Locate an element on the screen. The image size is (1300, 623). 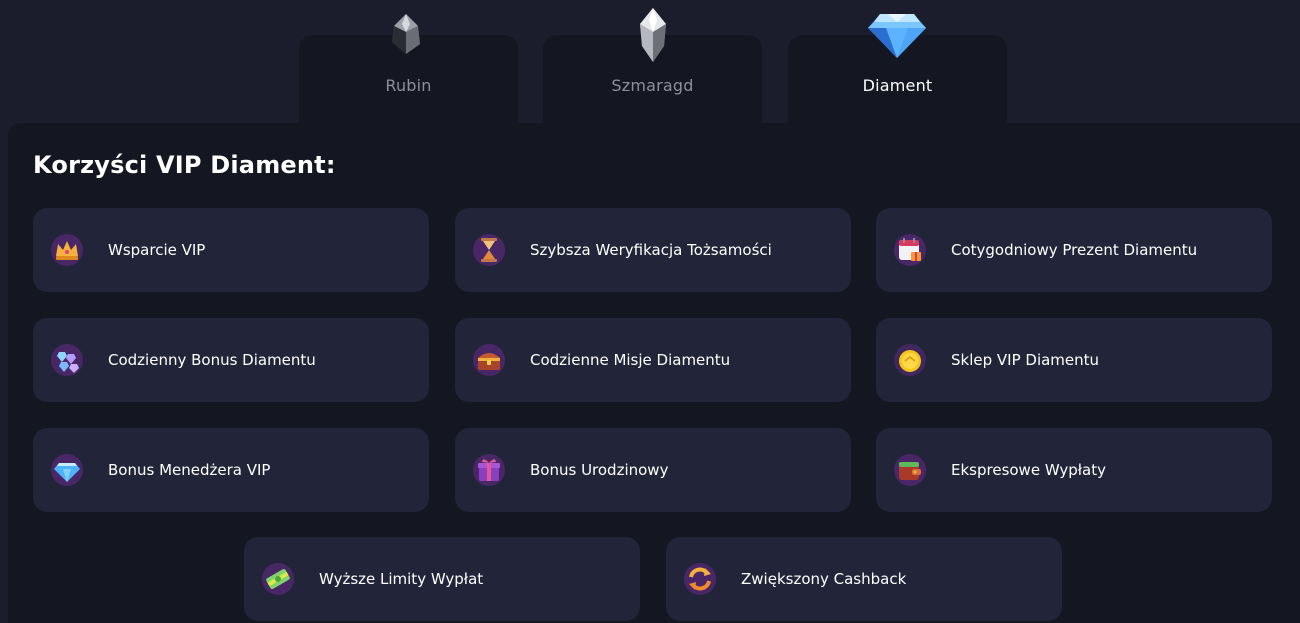
benefit-card-increased-cashback: Zwiększony Cashback is located at coordinates (864, 579).